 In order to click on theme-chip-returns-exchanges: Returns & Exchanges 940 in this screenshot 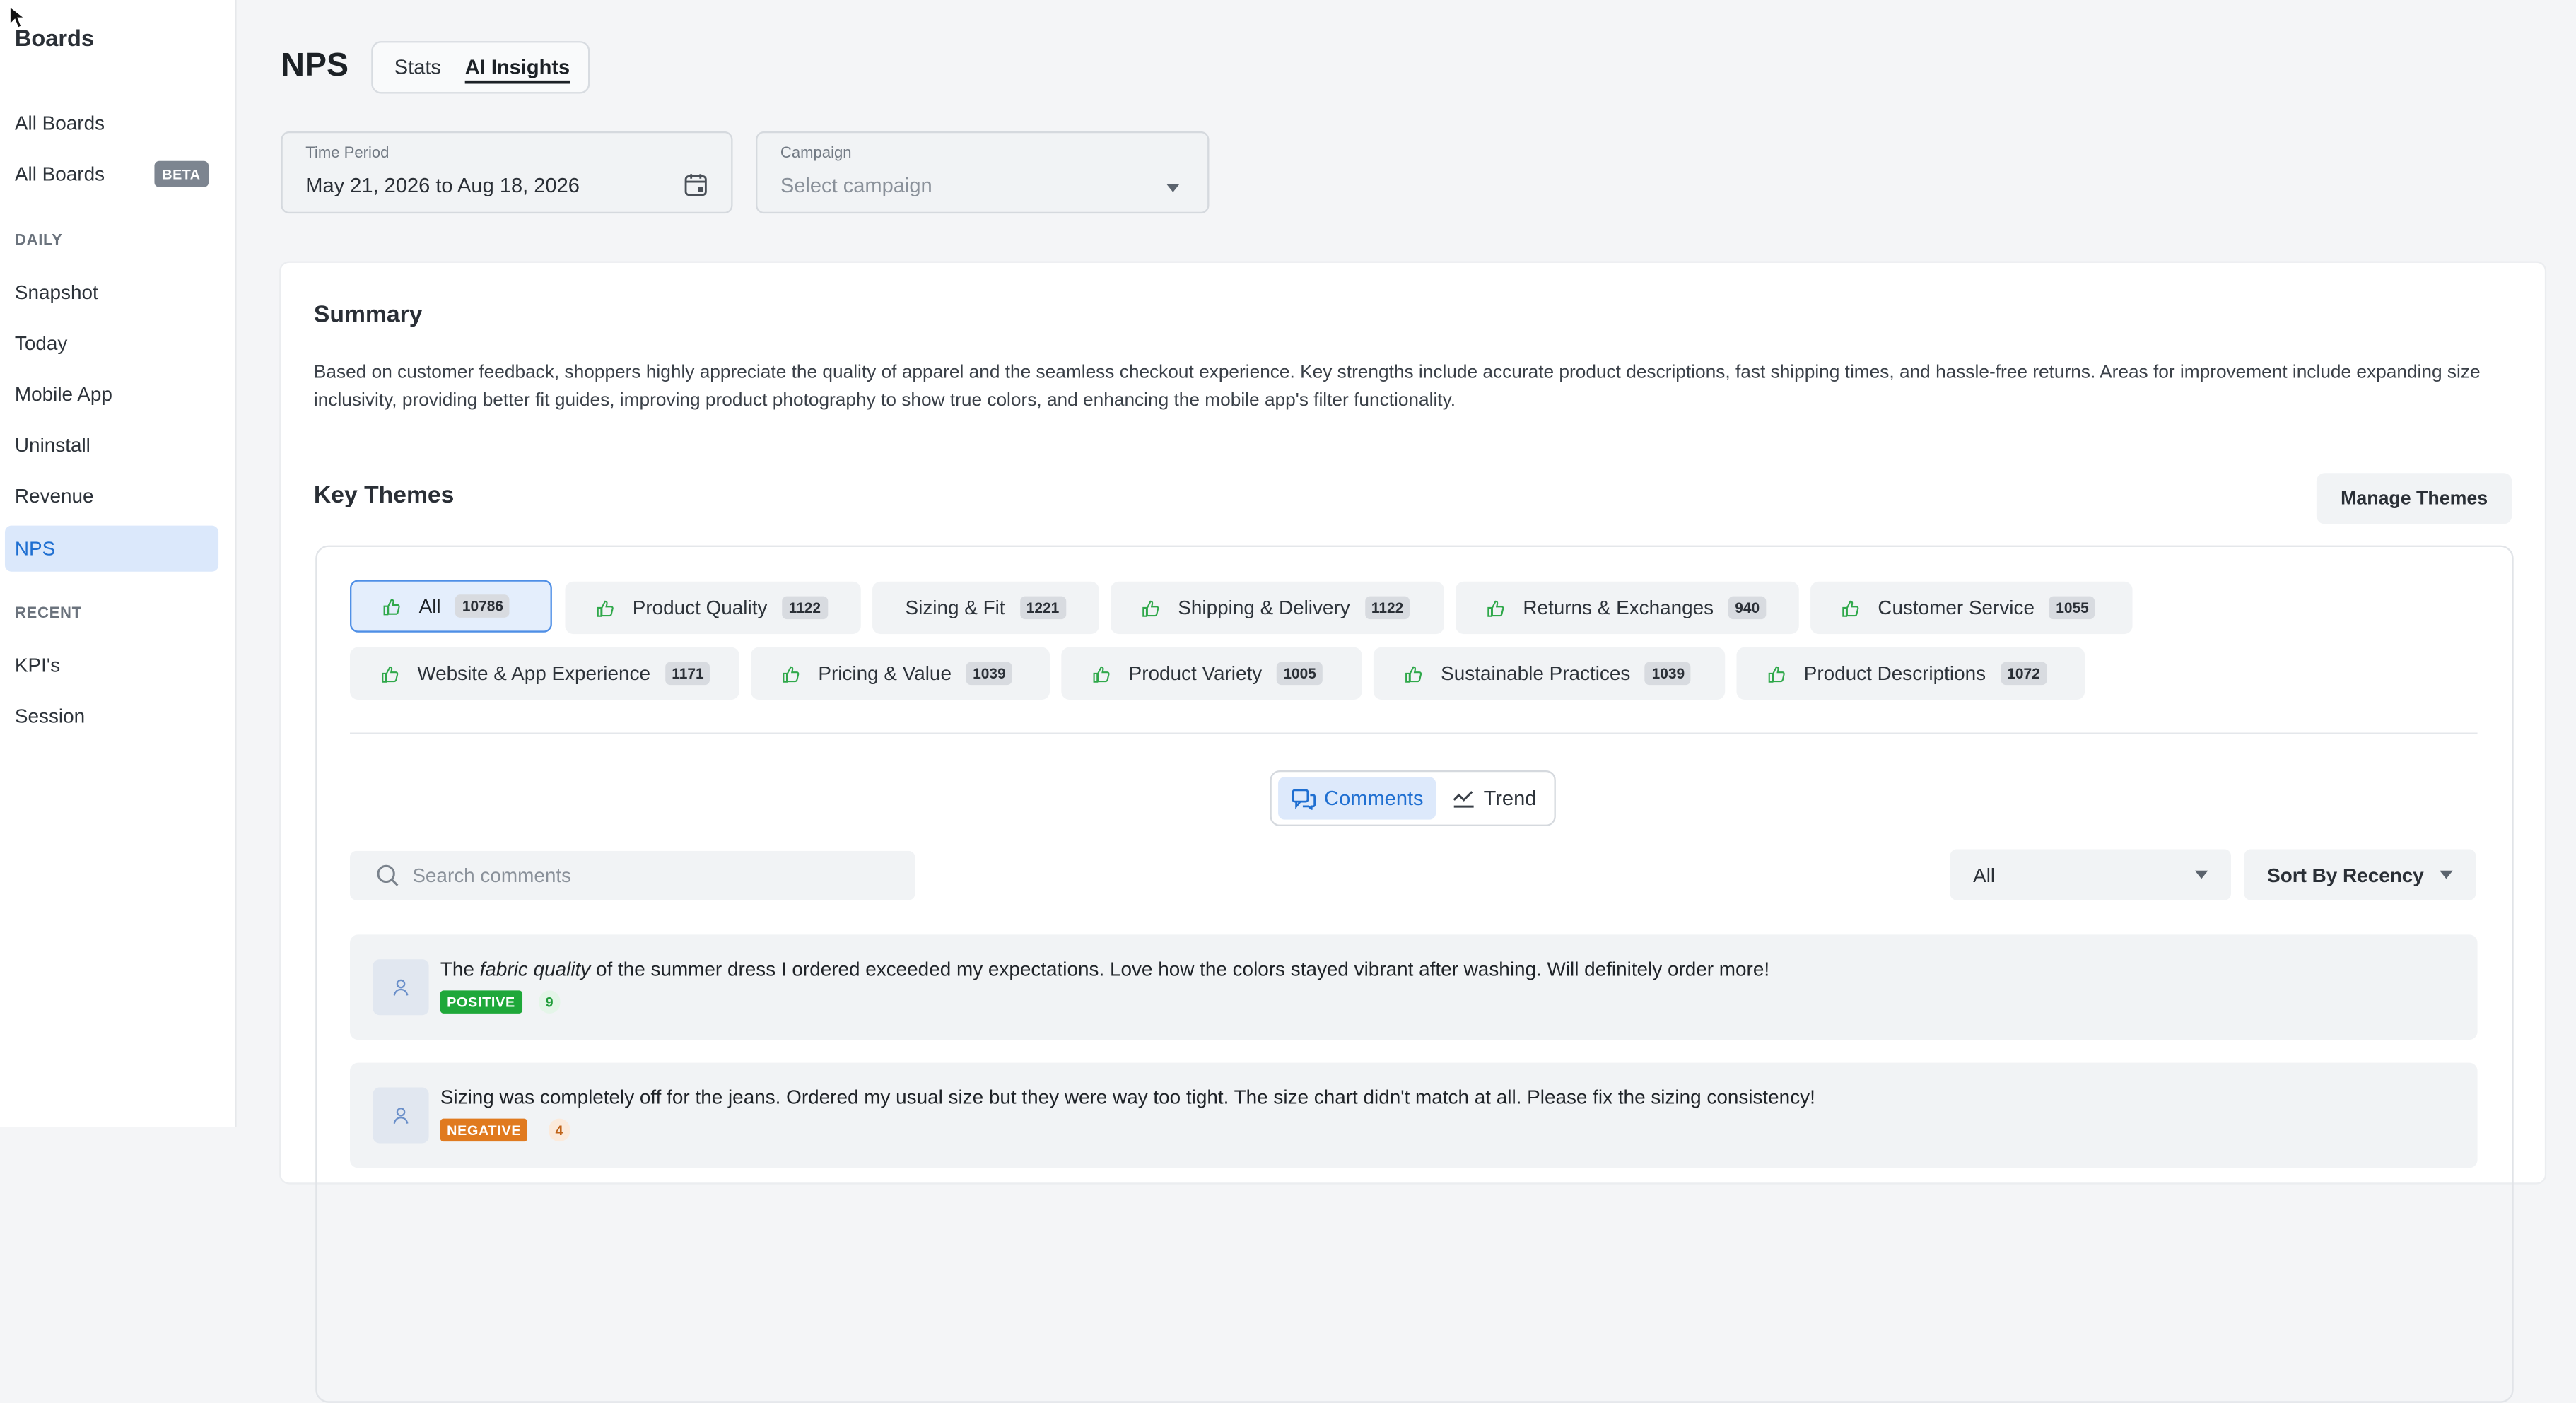, I will do `click(1628, 608)`.